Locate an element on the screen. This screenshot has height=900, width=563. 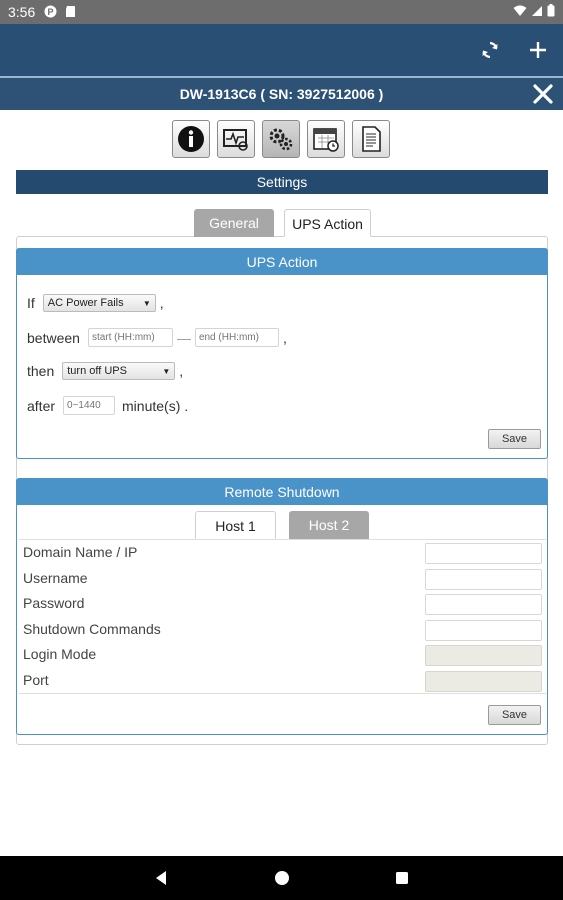
field-row-port: Port is located at coordinates (282, 681).